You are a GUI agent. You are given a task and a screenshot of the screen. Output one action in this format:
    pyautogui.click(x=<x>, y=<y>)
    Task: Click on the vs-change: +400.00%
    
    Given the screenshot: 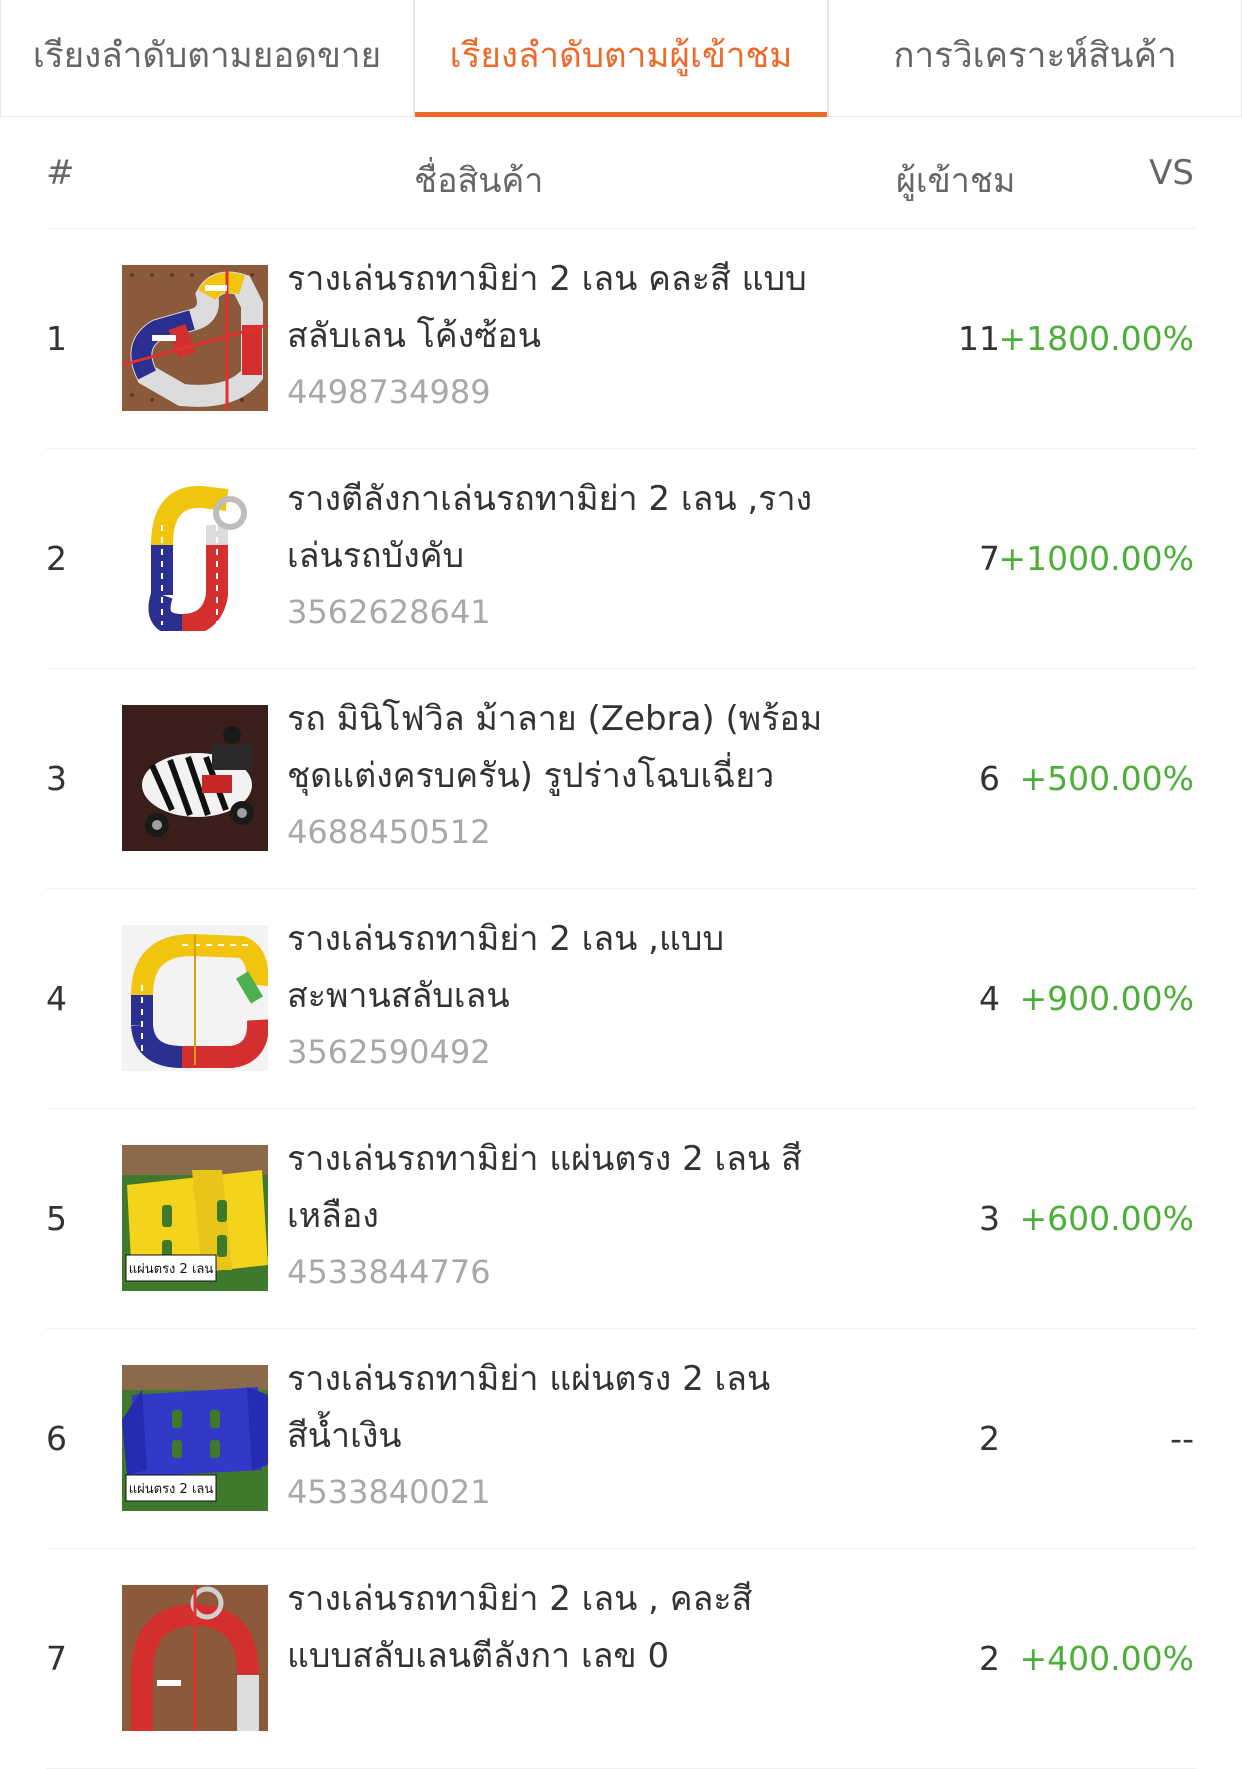 What is the action you would take?
    pyautogui.click(x=1106, y=1658)
    